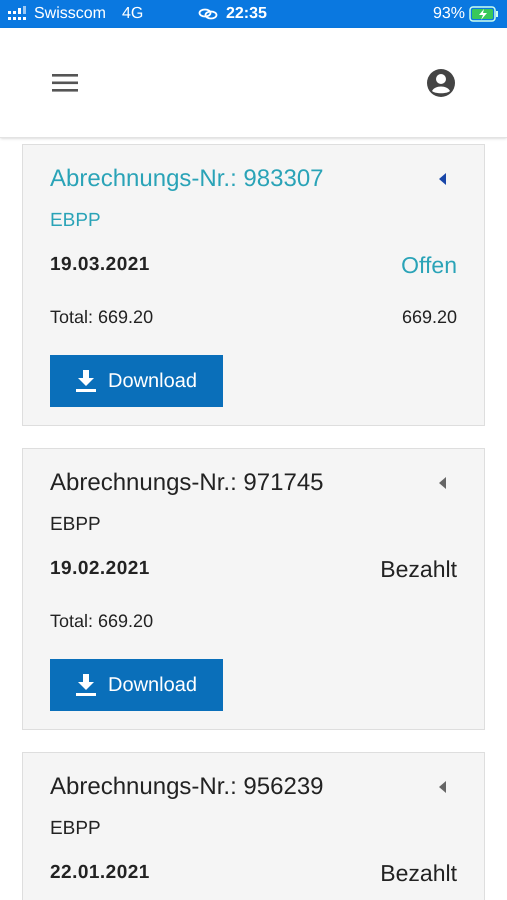  Describe the element at coordinates (208, 14) in the screenshot. I see `link-icon` at that location.